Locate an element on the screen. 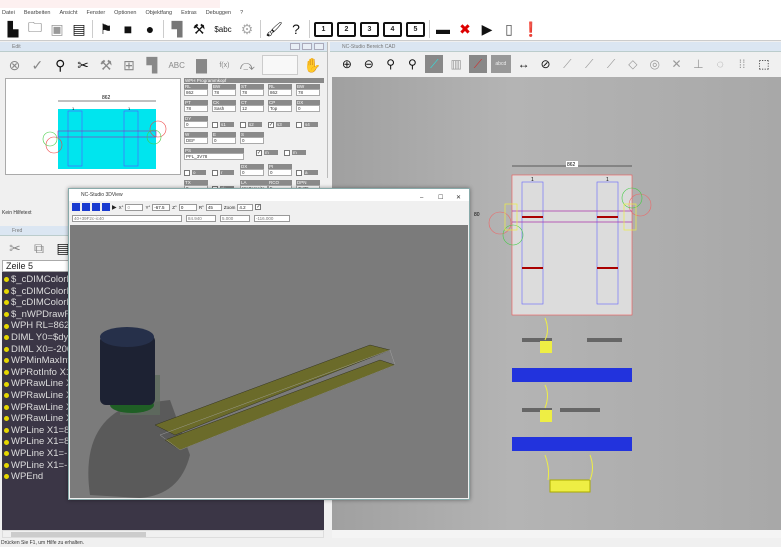 The height and width of the screenshot is (547, 781). monitor-1-button: 1 is located at coordinates (323, 29).